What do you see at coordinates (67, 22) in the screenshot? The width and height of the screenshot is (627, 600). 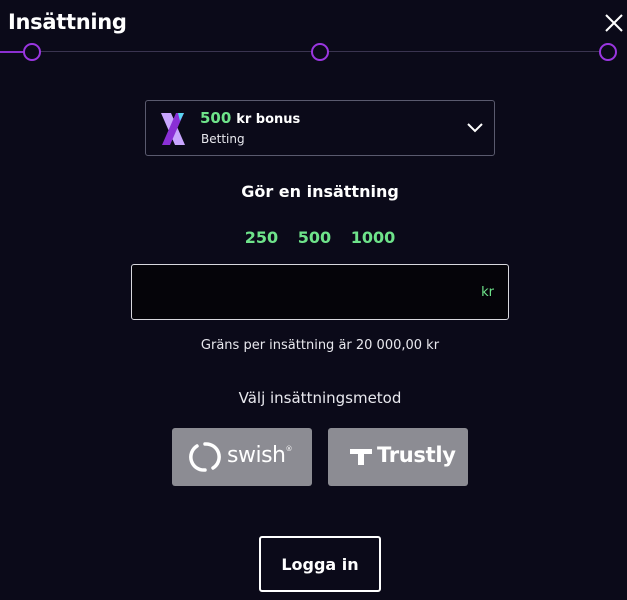 I see `page-title: Insättning` at bounding box center [67, 22].